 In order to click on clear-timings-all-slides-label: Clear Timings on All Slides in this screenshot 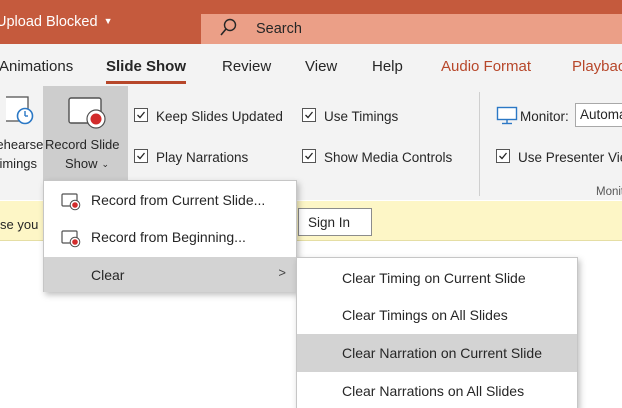, I will do `click(425, 315)`.